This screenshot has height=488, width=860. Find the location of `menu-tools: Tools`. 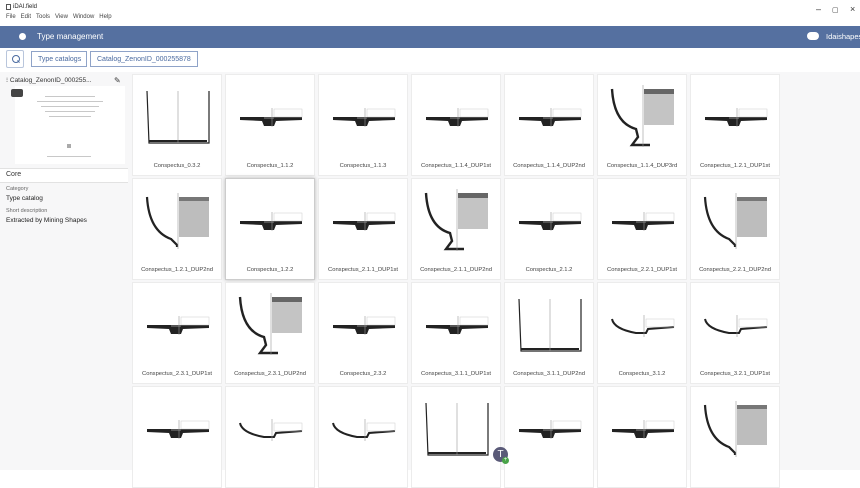

menu-tools: Tools is located at coordinates (43, 17).